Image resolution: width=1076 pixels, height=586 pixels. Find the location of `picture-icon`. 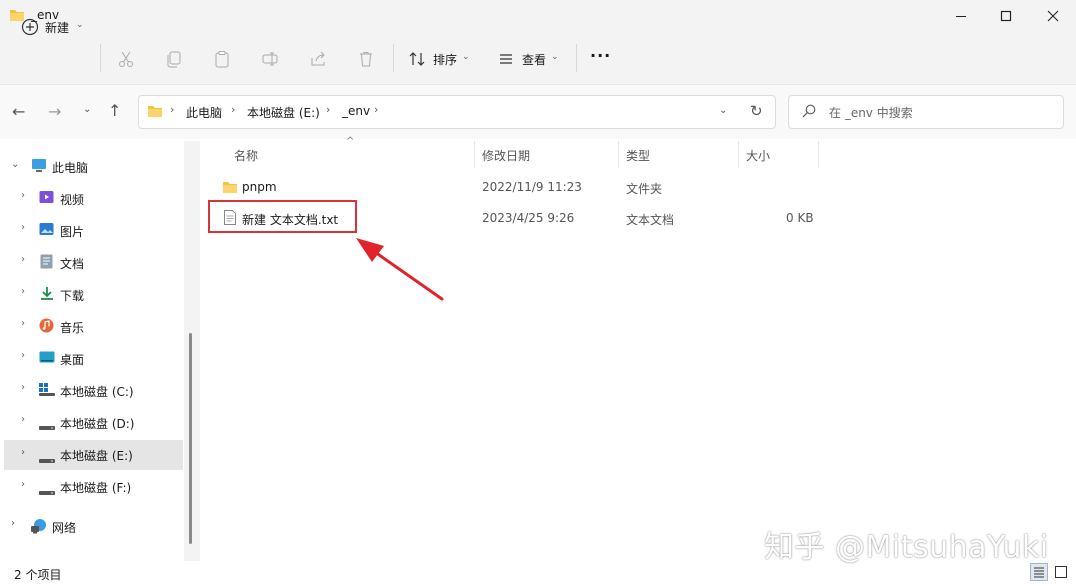

picture-icon is located at coordinates (46, 230).